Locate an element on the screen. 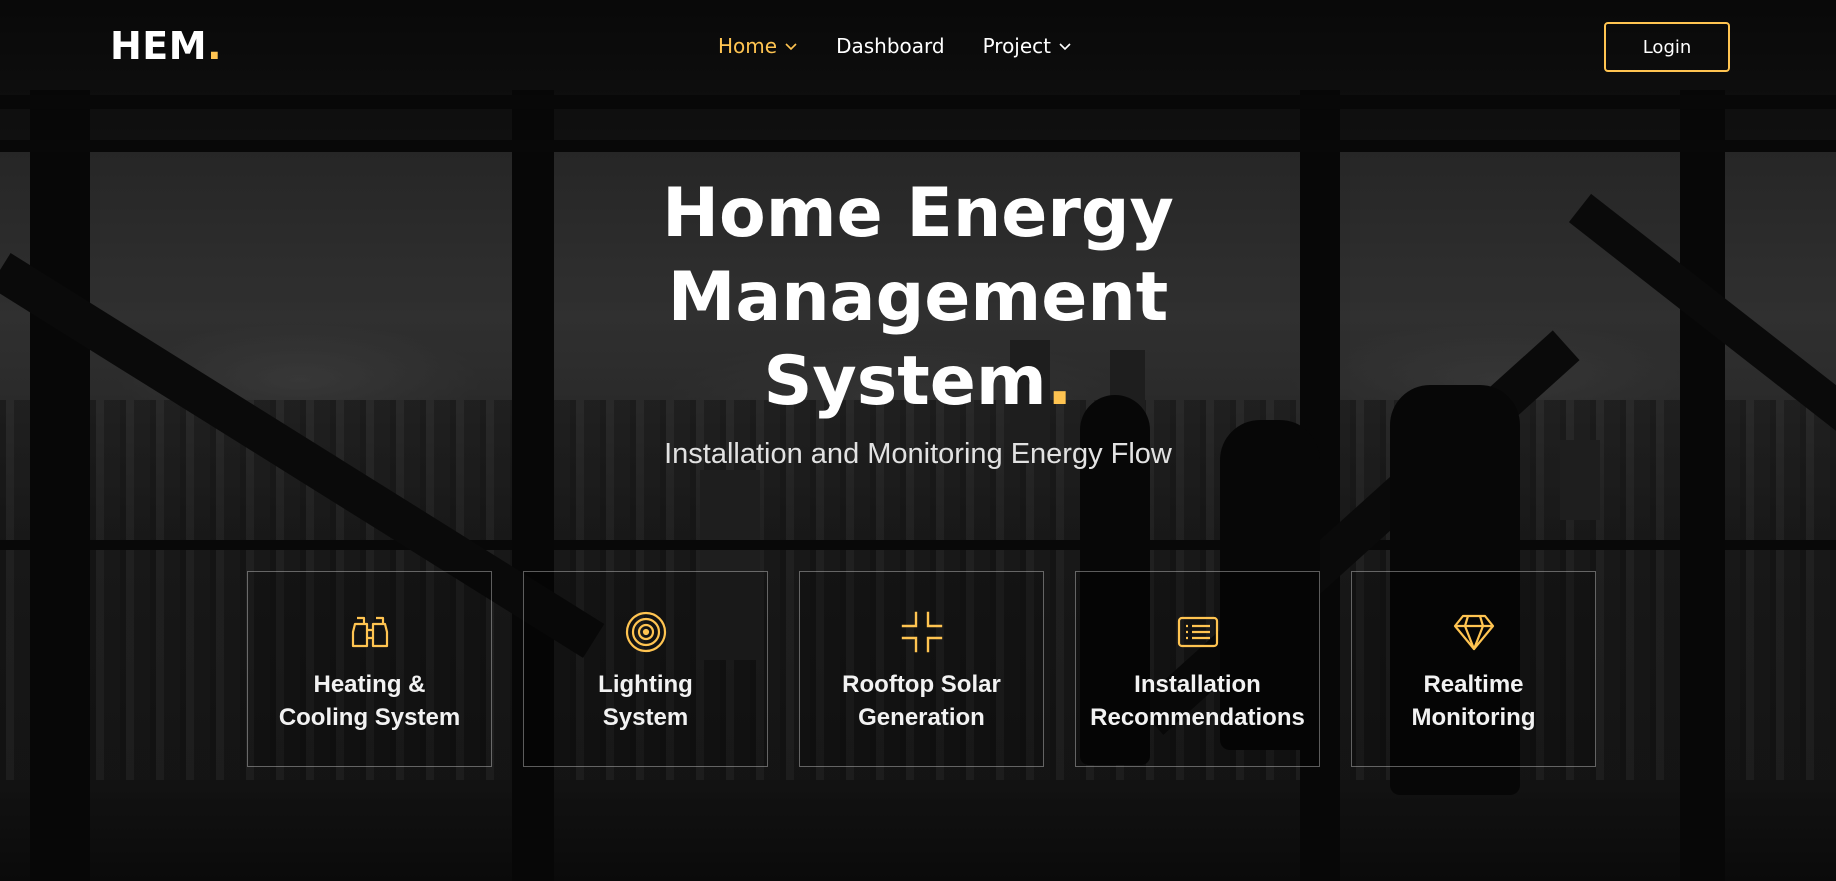  feature-card-realtime: Realtime Monitoring is located at coordinates (1473, 669).